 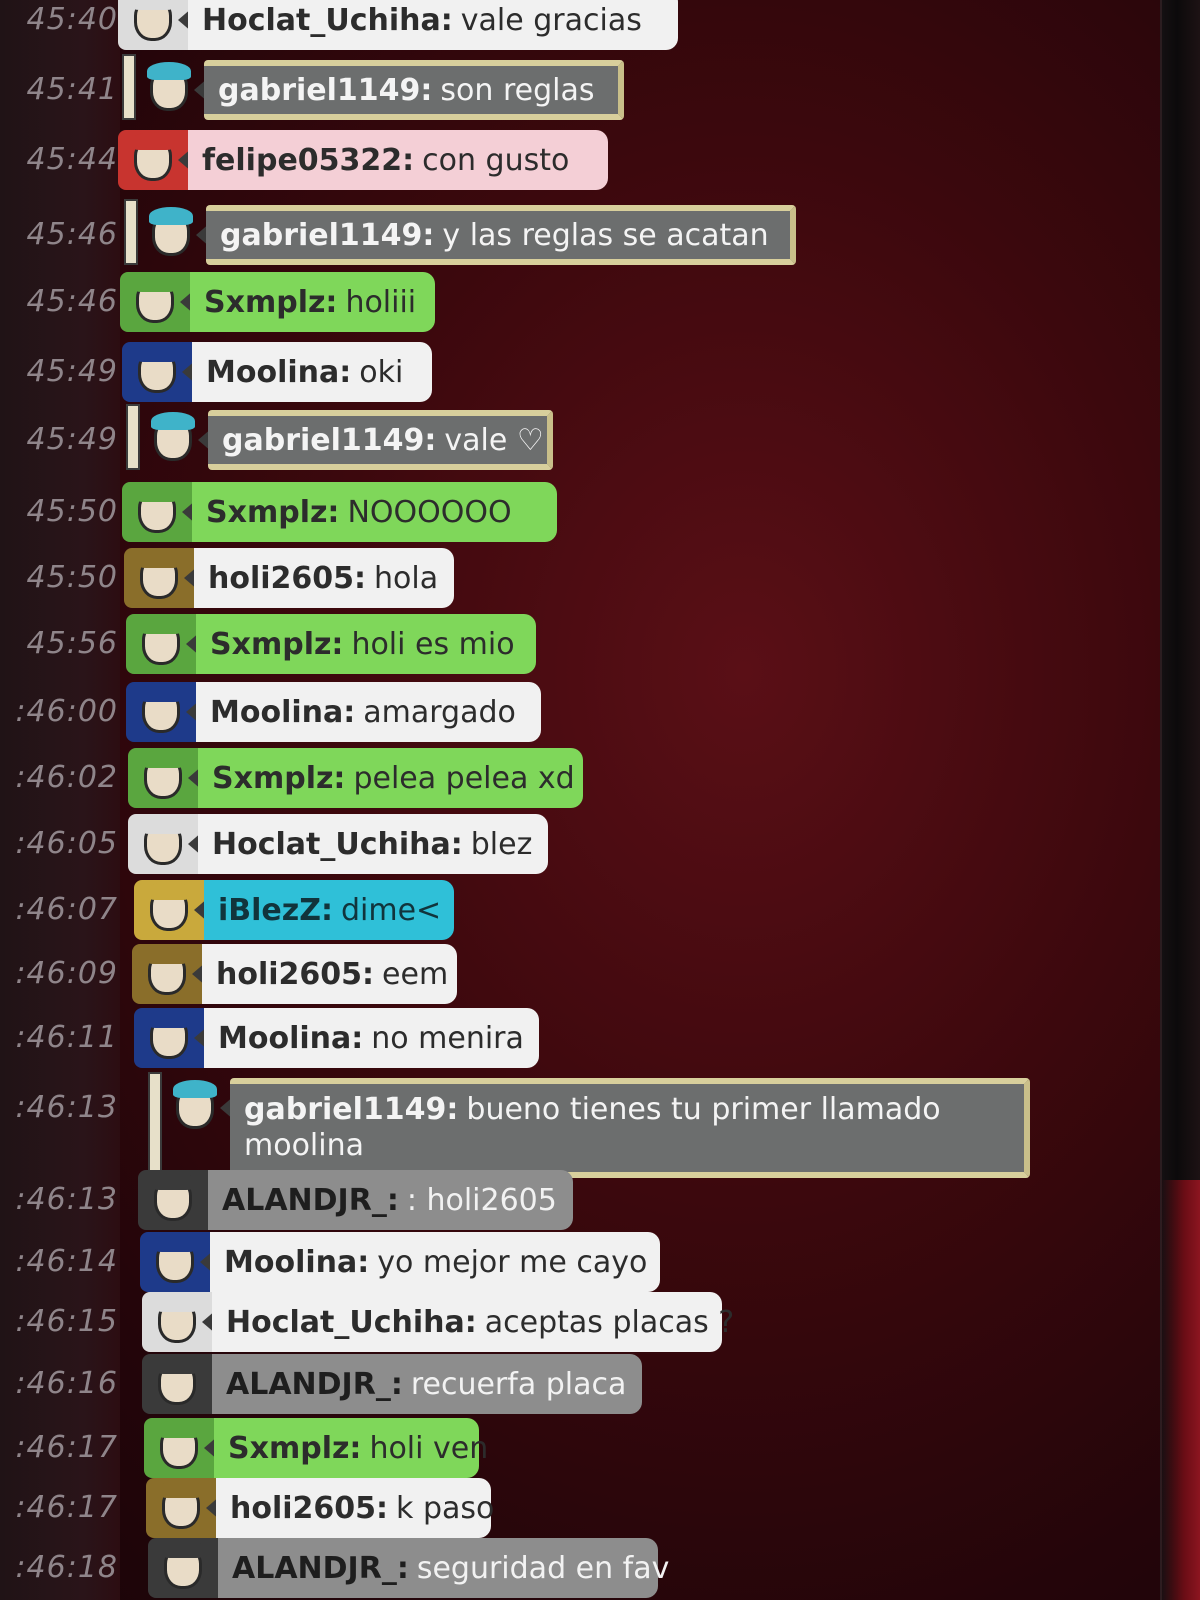 I want to click on message-timestamp: 45:46, so click(x=72, y=301).